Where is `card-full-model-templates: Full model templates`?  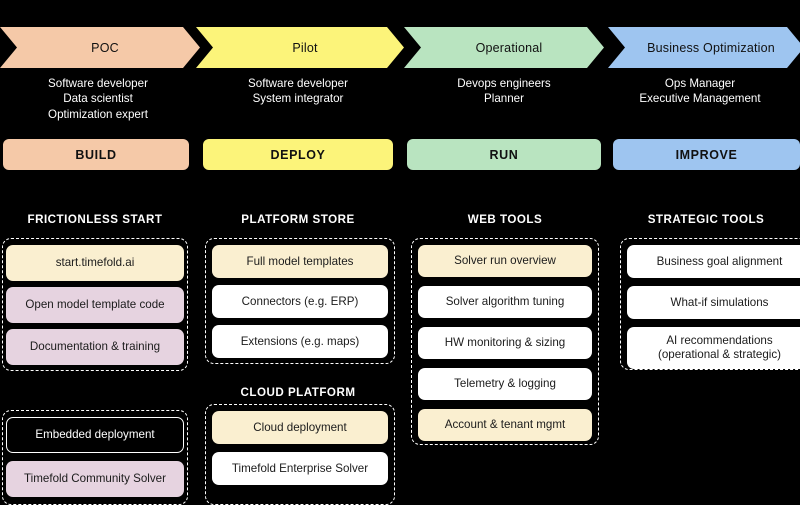
card-full-model-templates: Full model templates is located at coordinates (300, 261).